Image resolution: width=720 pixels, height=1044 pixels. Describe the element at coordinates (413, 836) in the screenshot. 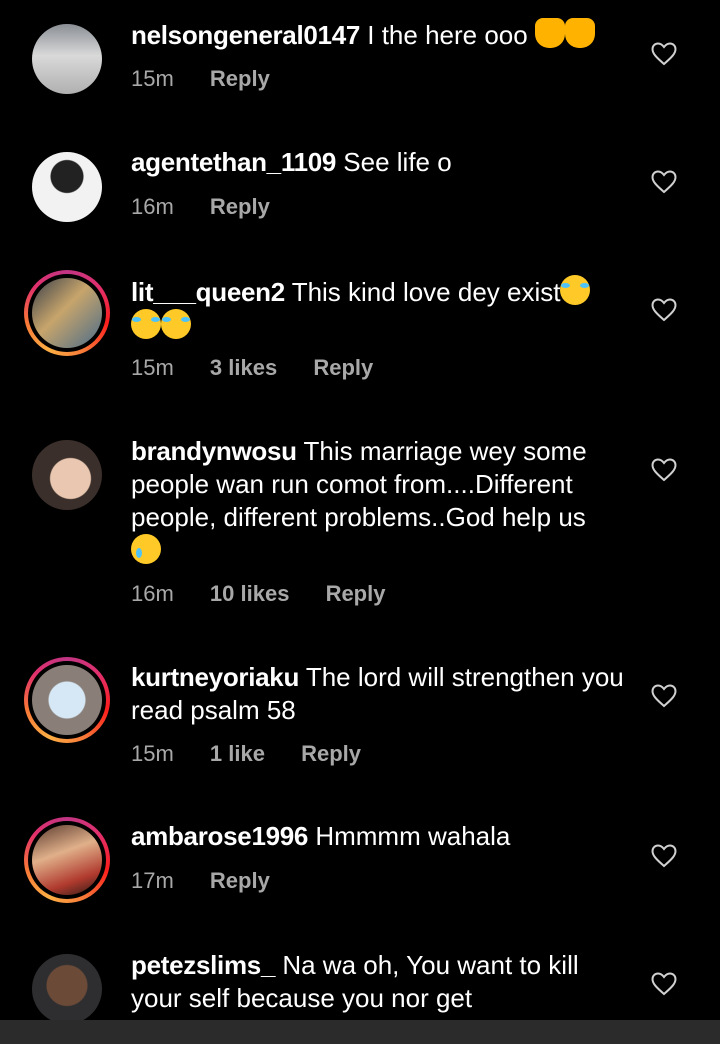

I see `comment-text: Hmmmm wahala` at that location.